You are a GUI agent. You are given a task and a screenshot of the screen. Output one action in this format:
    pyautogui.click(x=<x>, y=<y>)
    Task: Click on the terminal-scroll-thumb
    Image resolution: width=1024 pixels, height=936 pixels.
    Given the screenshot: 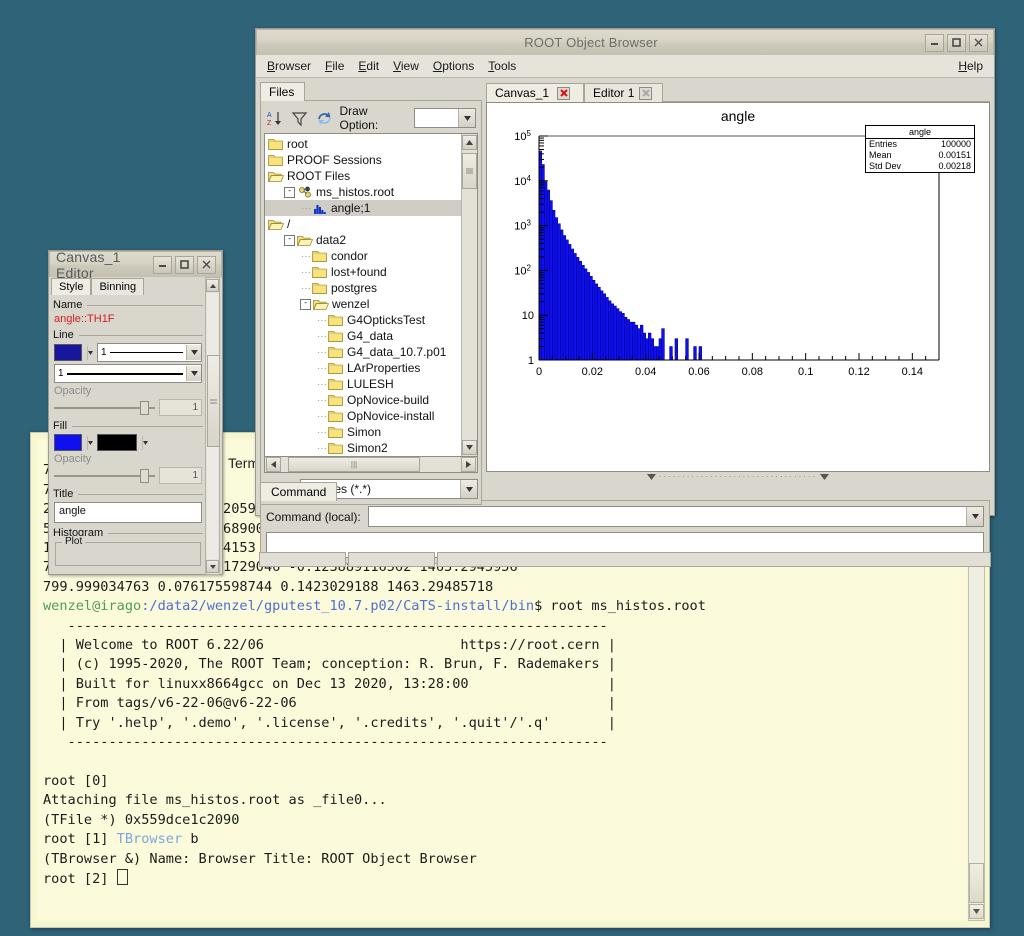 What is the action you would take?
    pyautogui.click(x=976, y=883)
    